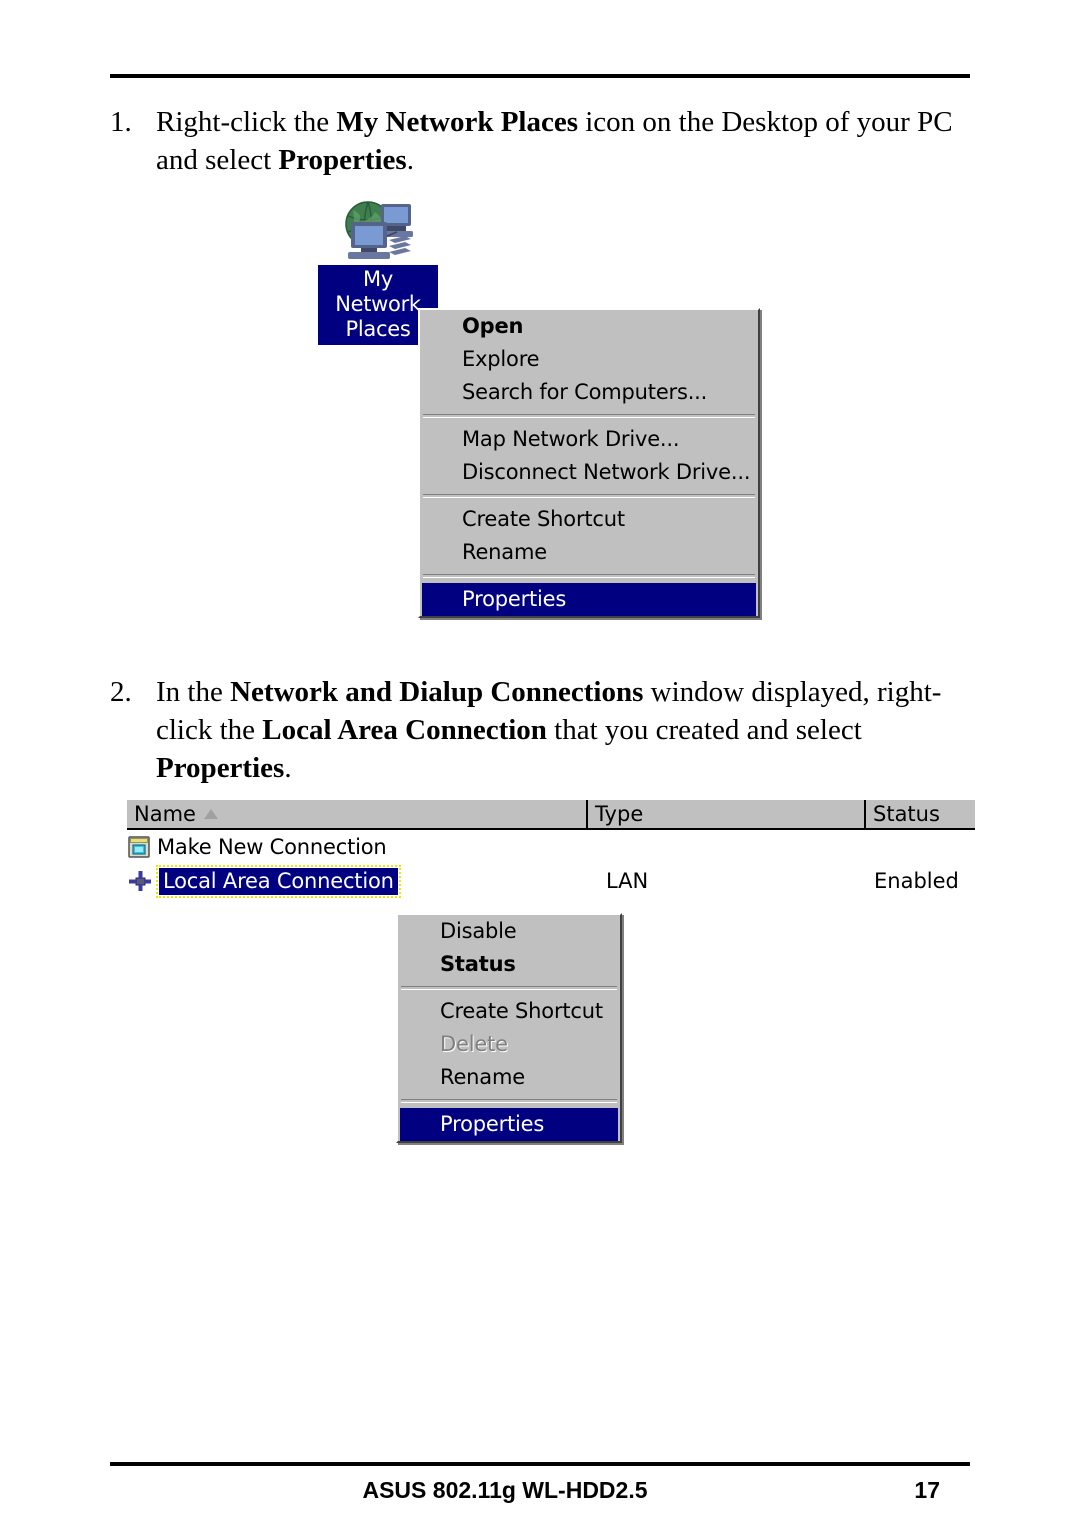 This screenshot has height=1529, width=1080. Describe the element at coordinates (165, 814) in the screenshot. I see `column-header-name-label: Name` at that location.